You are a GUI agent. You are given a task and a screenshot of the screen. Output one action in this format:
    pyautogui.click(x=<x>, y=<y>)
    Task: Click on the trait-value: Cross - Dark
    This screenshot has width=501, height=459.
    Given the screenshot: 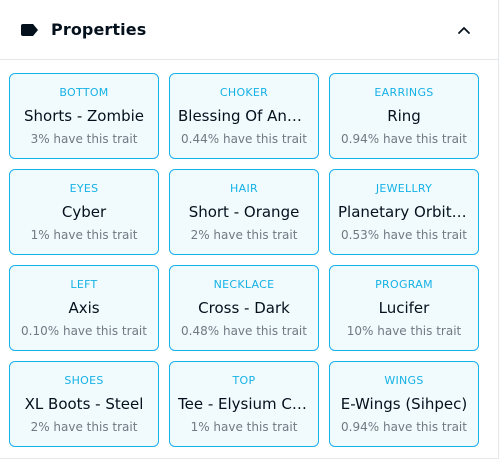 What is the action you would take?
    pyautogui.click(x=244, y=308)
    